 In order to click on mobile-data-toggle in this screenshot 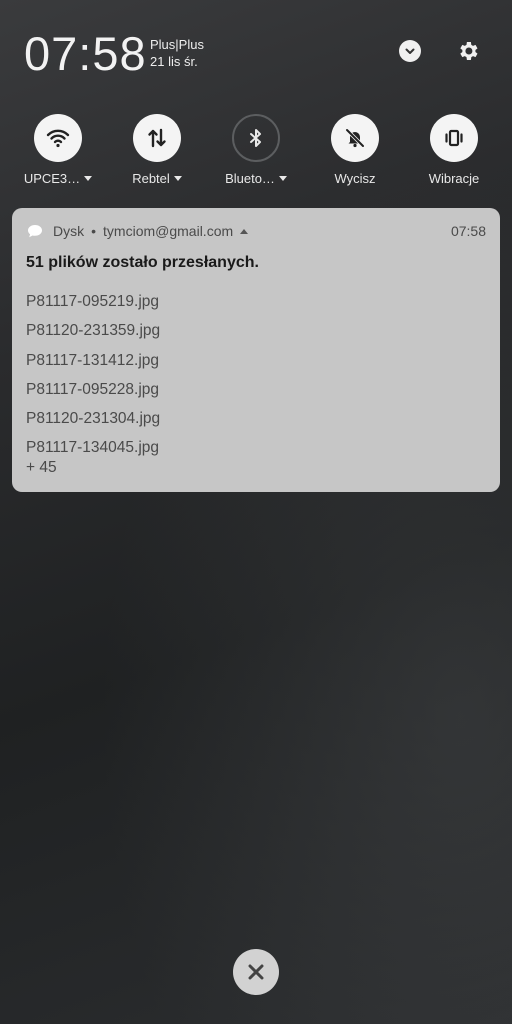, I will do `click(157, 138)`.